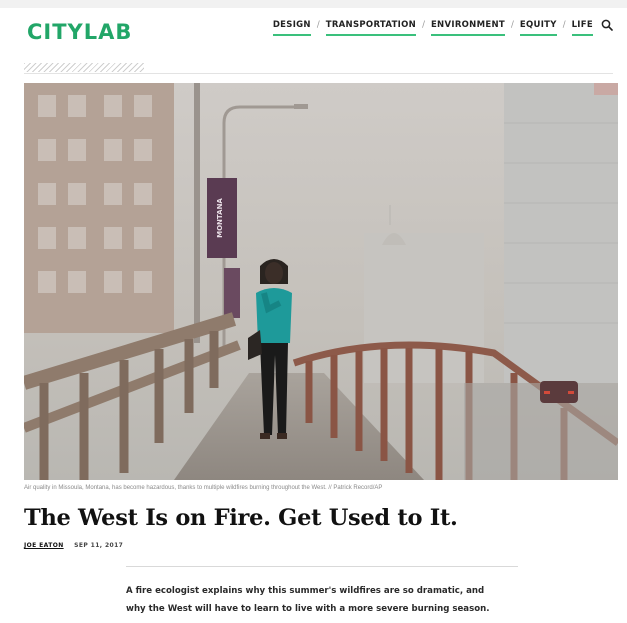  I want to click on header-rule, so click(318, 73).